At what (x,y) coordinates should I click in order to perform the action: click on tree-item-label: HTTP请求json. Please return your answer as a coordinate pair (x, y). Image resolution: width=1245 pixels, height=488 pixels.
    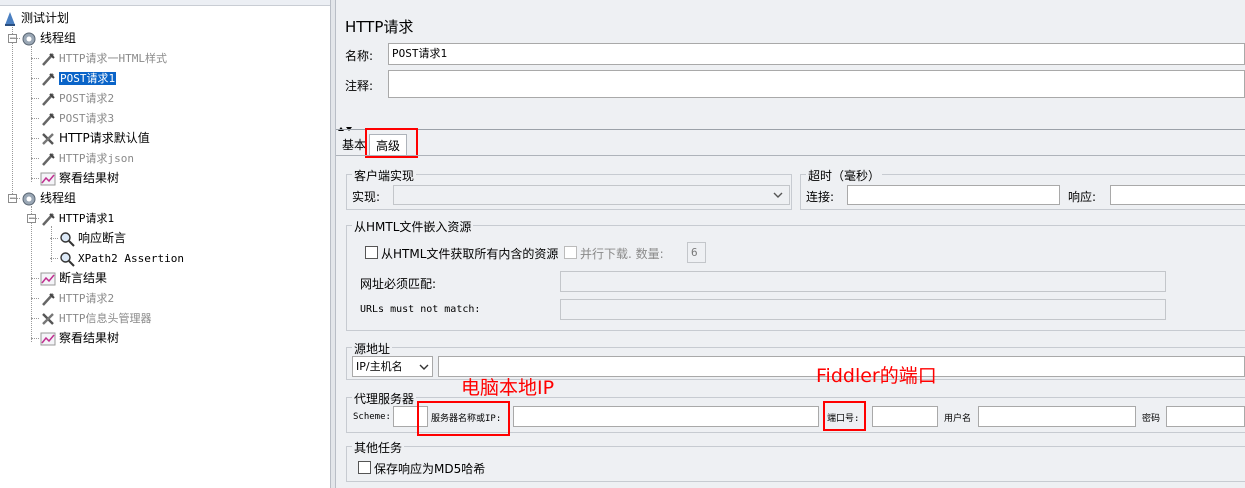
    Looking at the image, I should click on (96, 158).